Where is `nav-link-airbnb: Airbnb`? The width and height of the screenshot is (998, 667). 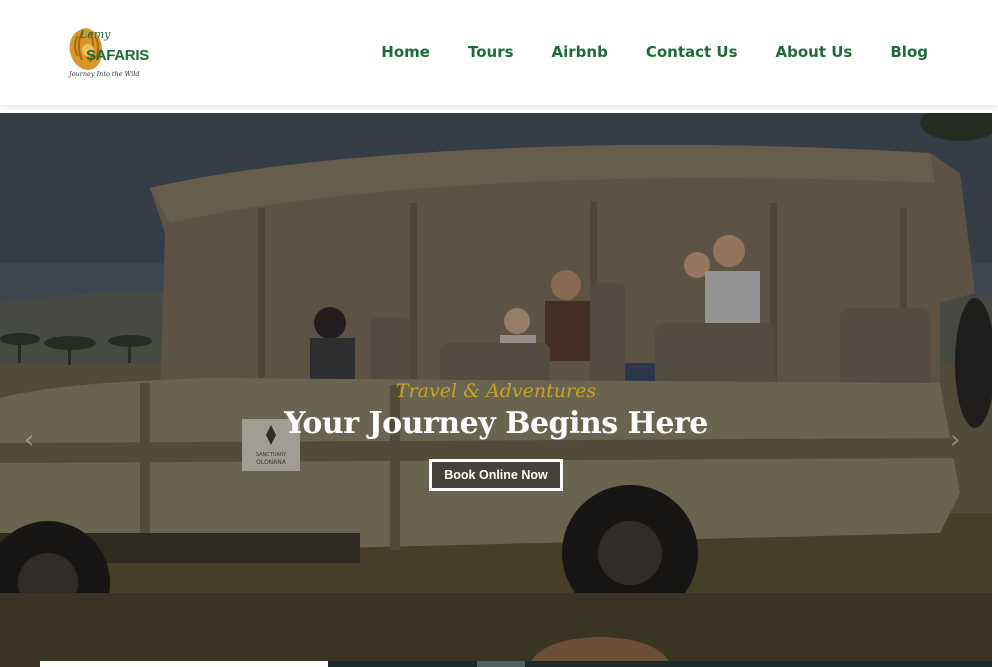 nav-link-airbnb: Airbnb is located at coordinates (580, 52).